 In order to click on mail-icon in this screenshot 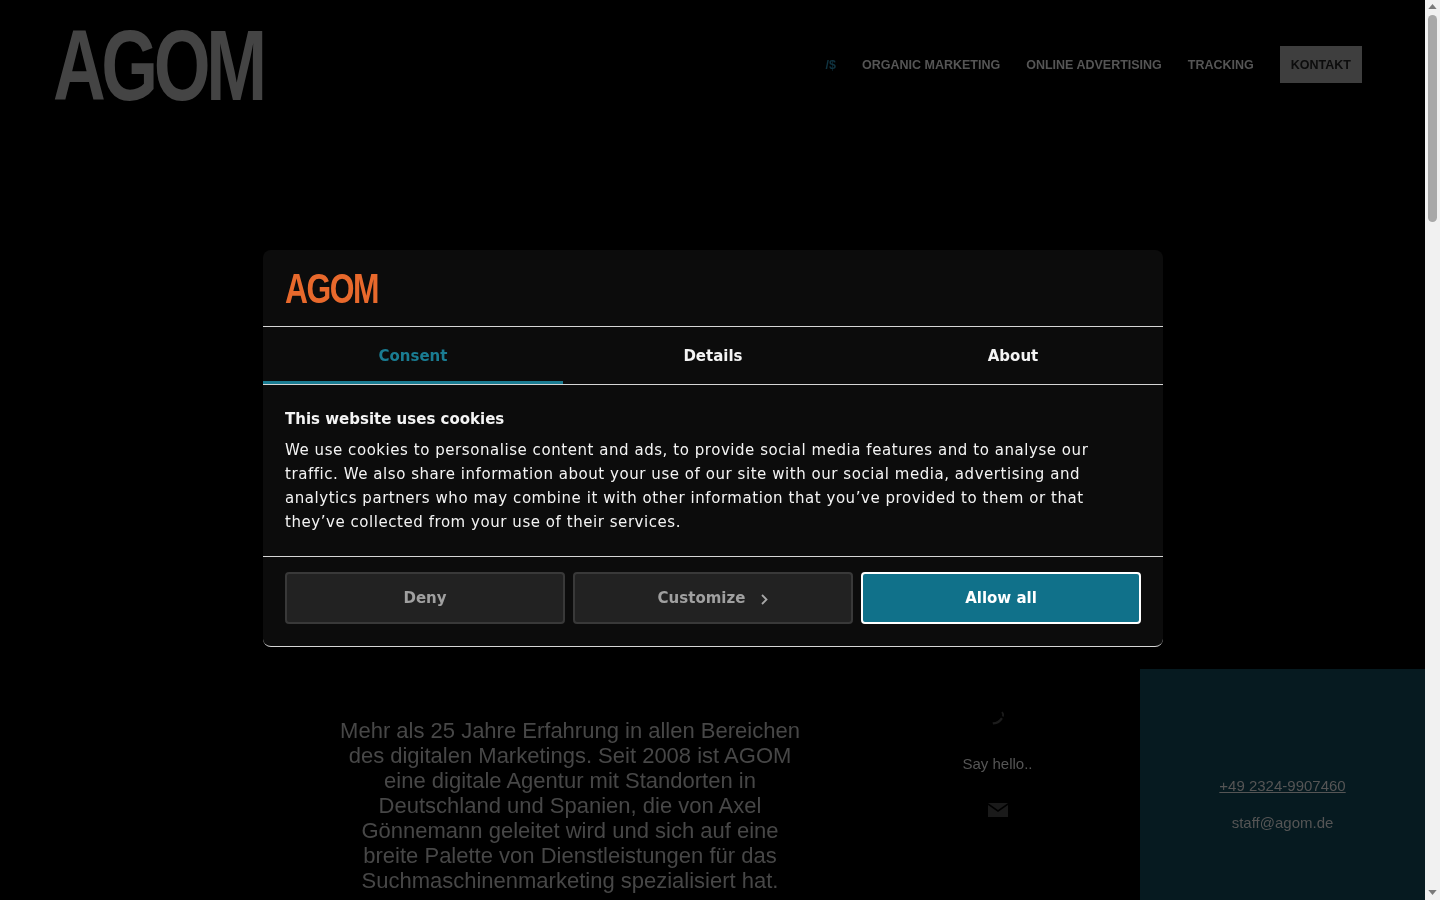, I will do `click(997, 810)`.